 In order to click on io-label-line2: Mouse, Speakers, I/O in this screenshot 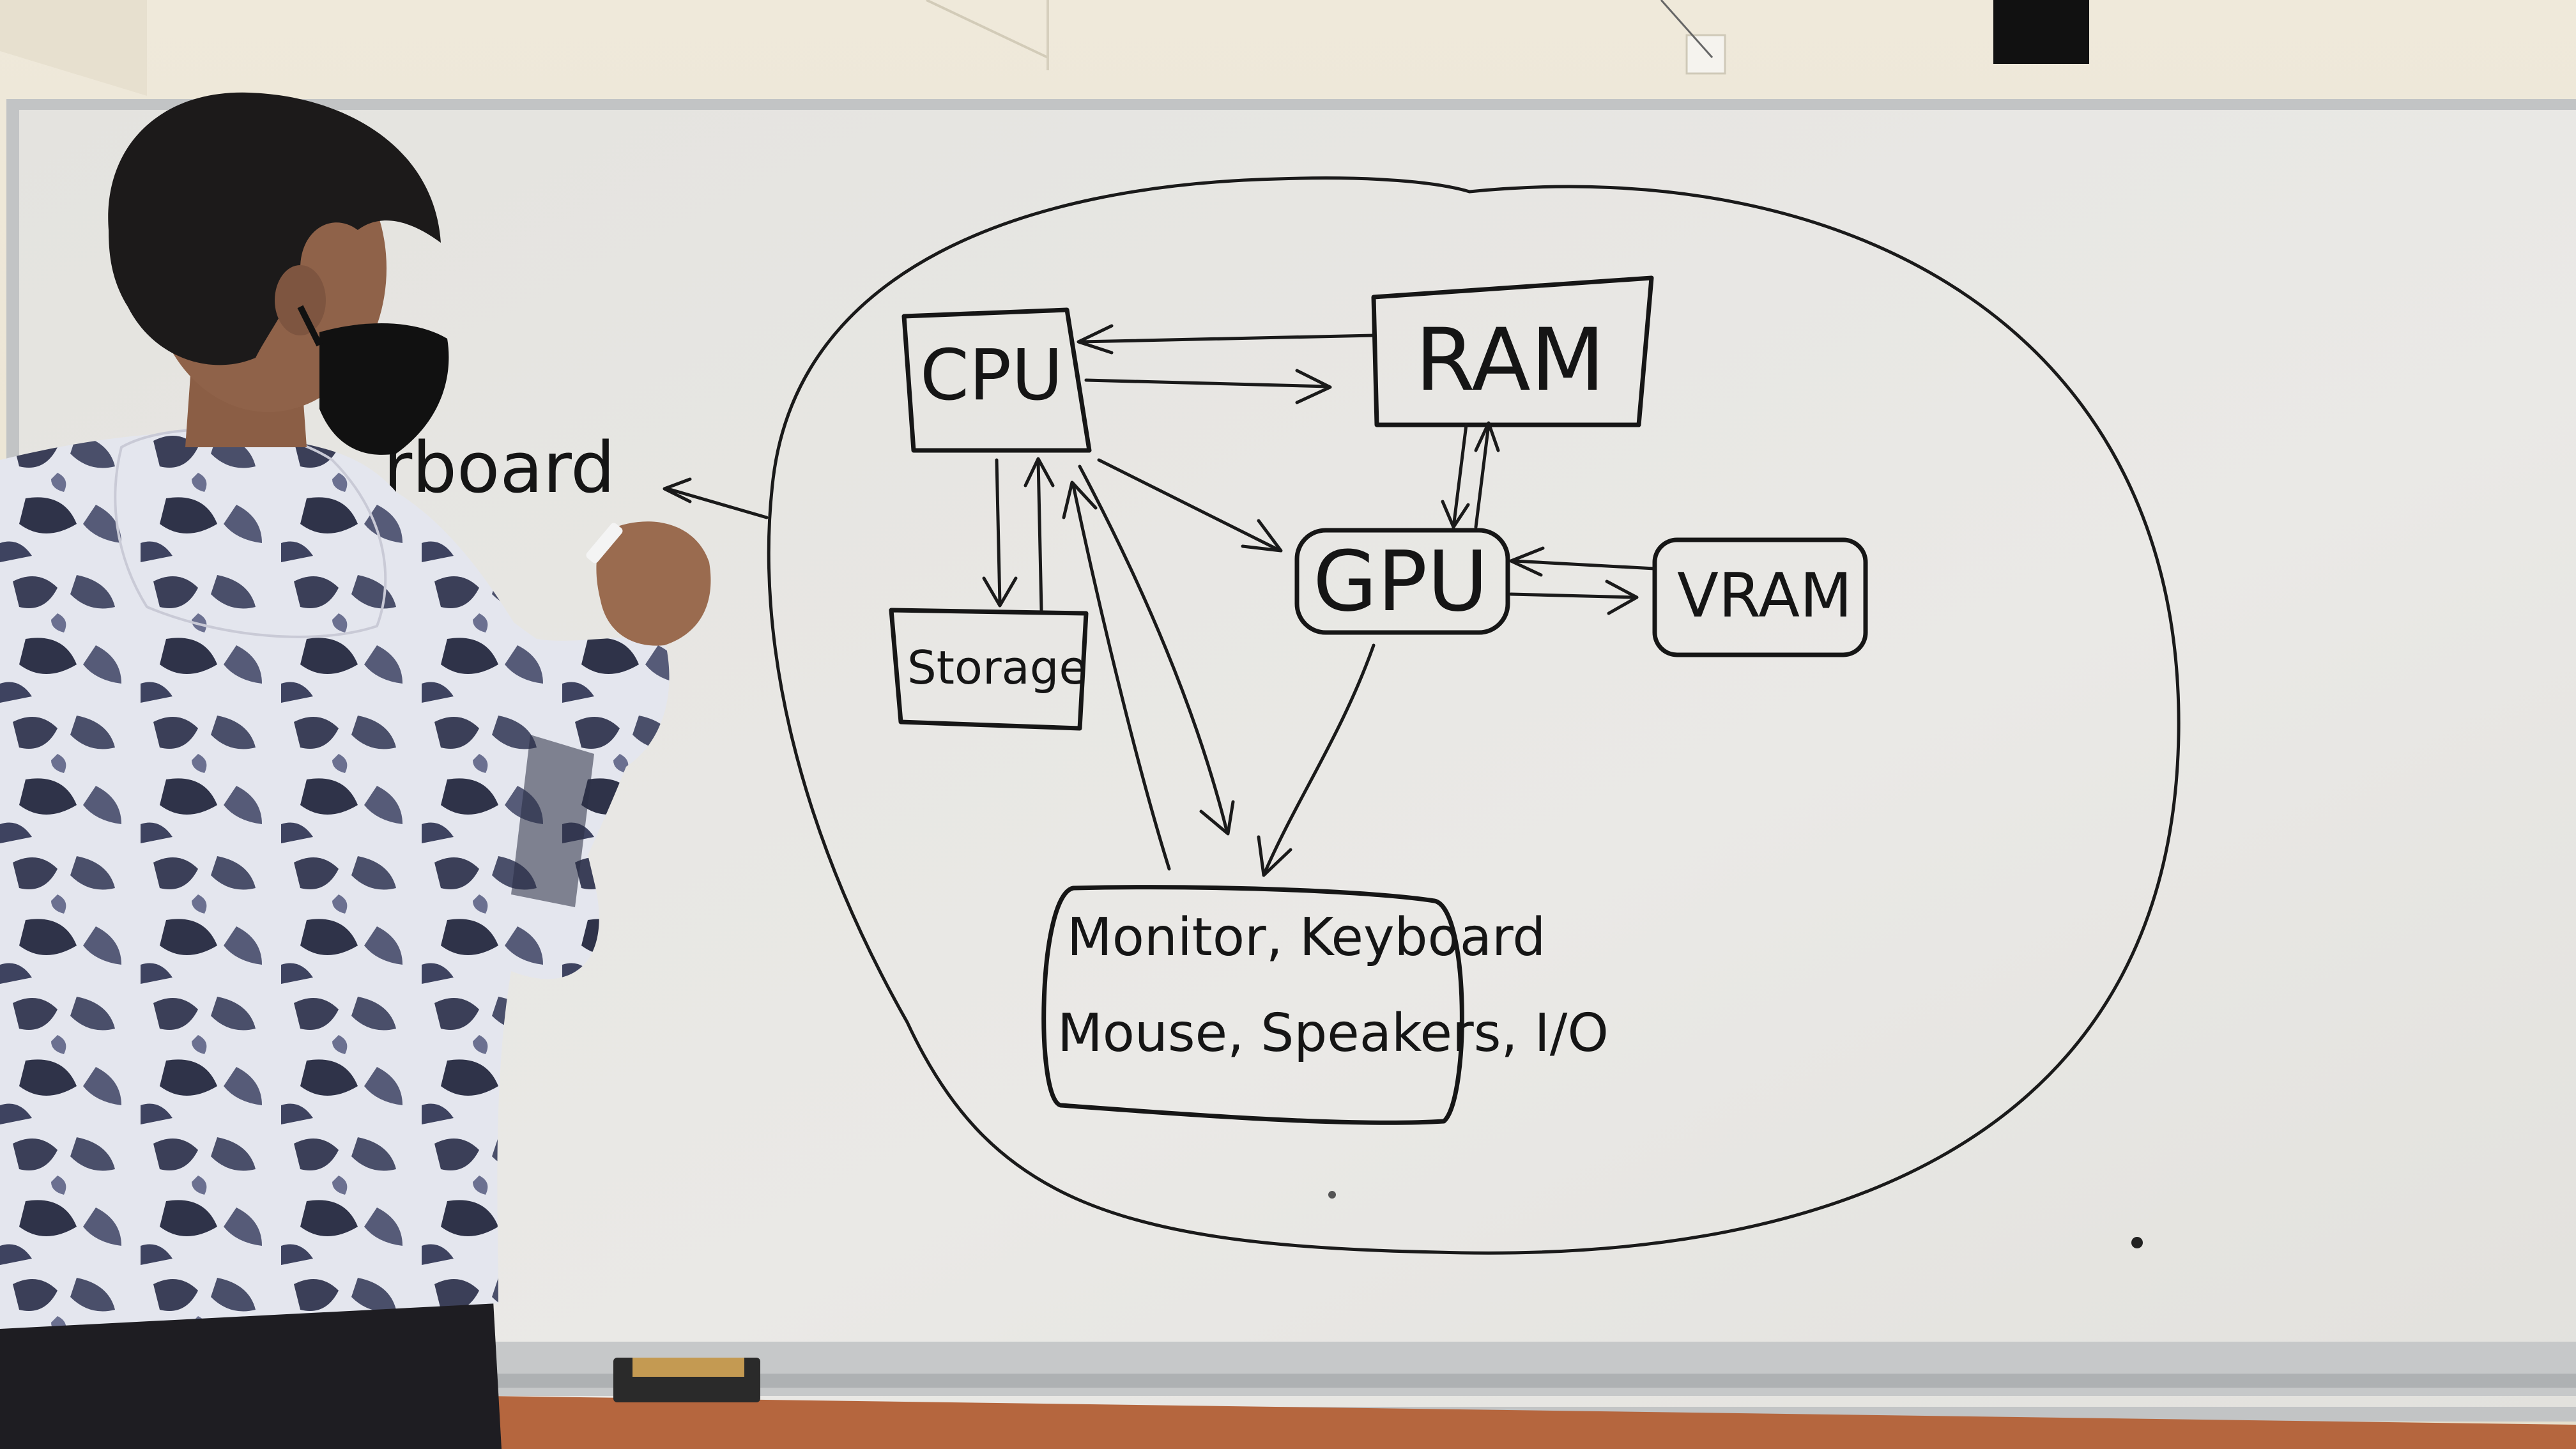, I will do `click(1333, 1033)`.